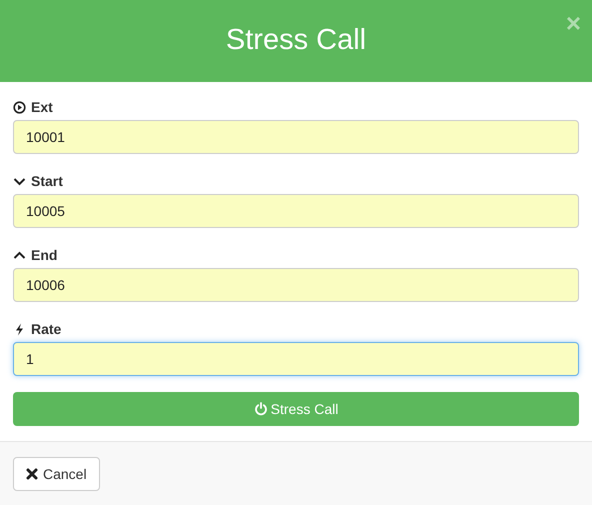  What do you see at coordinates (56, 474) in the screenshot?
I see `cancel-button: Cancel` at bounding box center [56, 474].